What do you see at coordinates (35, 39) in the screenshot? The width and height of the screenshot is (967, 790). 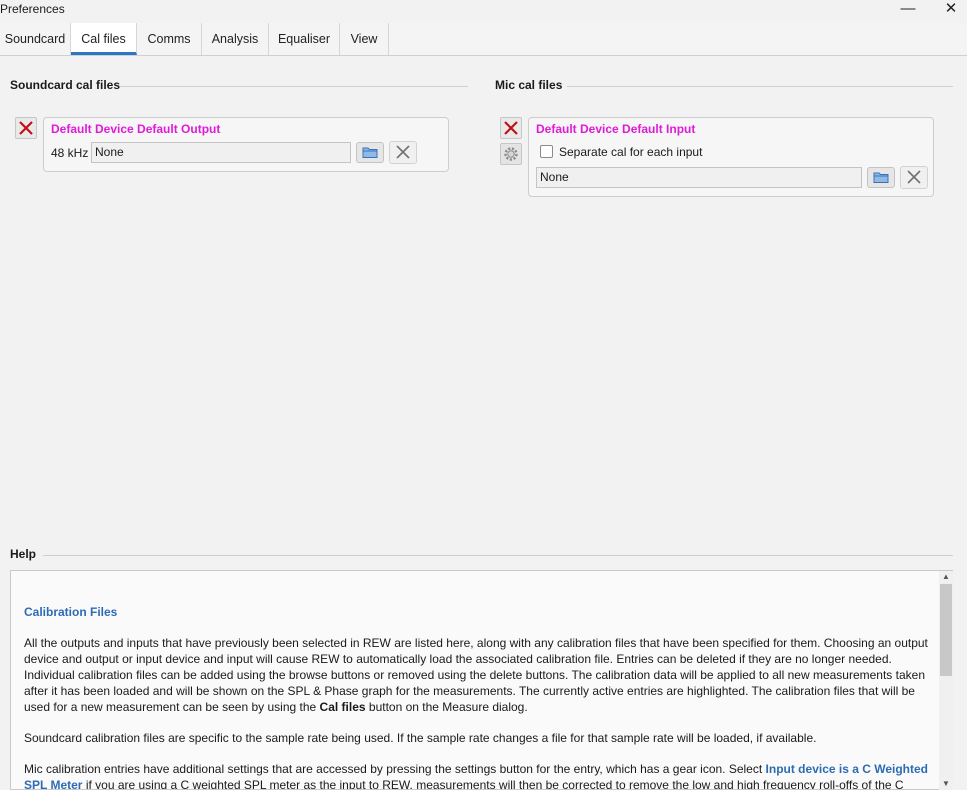 I see `tab-soundcard: Soundcard` at bounding box center [35, 39].